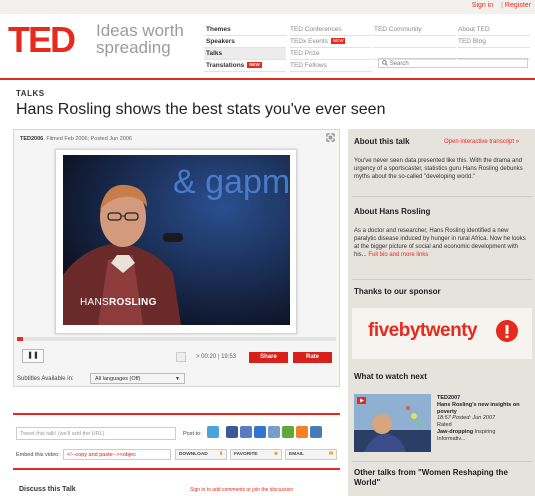 This screenshot has height=496, width=535. I want to click on account-links: Sign in | Register, so click(501, 5).